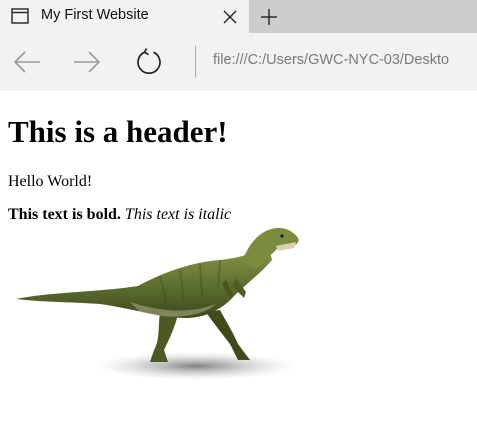 The image size is (477, 425). I want to click on plus-icon, so click(269, 17).